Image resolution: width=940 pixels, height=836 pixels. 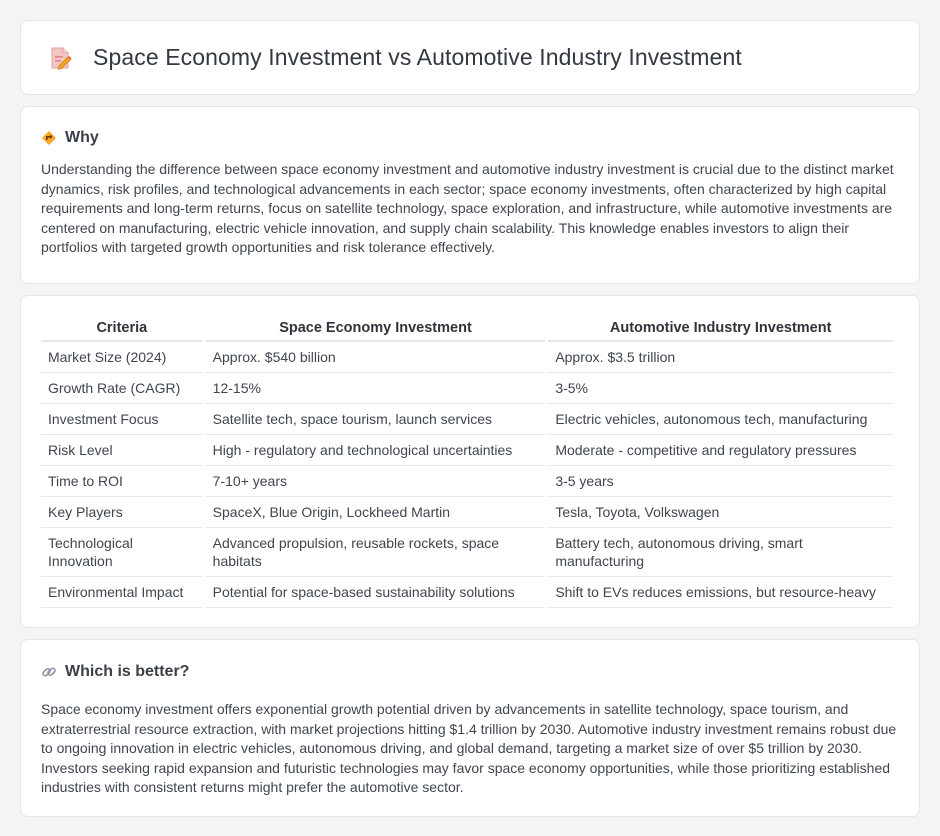 I want to click on better-title: Which is better?, so click(x=127, y=671).